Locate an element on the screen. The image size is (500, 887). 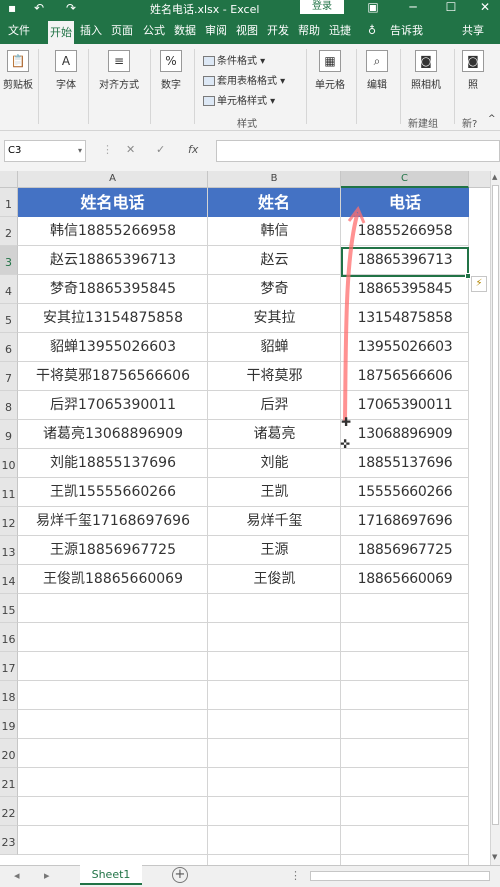
percent-icon: % is located at coordinates (171, 61).